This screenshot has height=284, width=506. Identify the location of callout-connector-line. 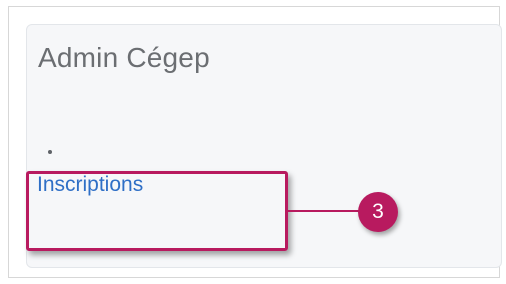
(324, 211).